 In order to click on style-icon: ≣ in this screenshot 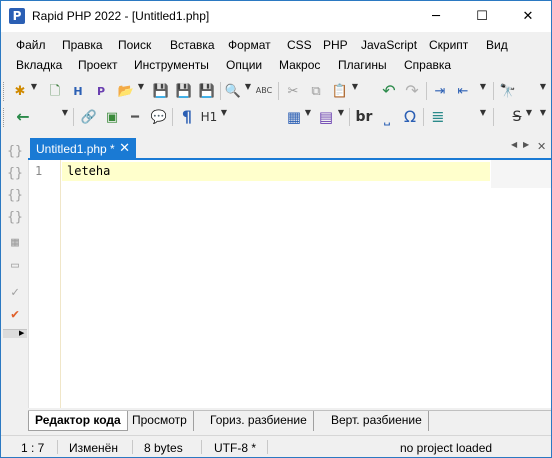, I will do `click(438, 117)`.